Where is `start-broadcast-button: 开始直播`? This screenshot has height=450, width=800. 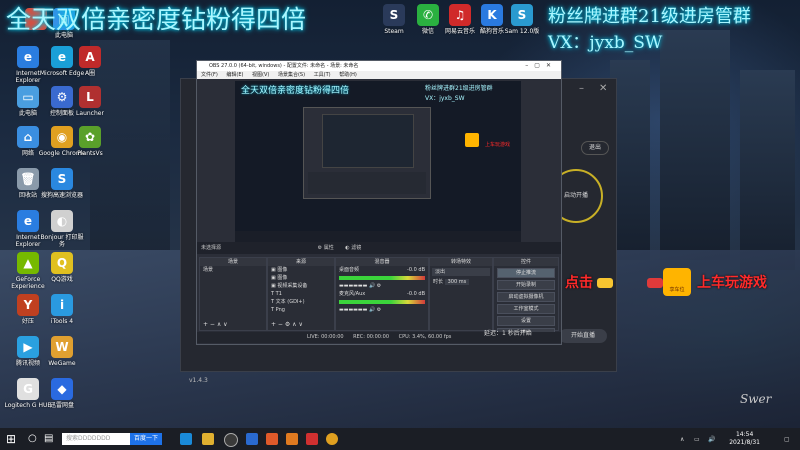
start-broadcast-button: 开始直播 is located at coordinates (583, 336).